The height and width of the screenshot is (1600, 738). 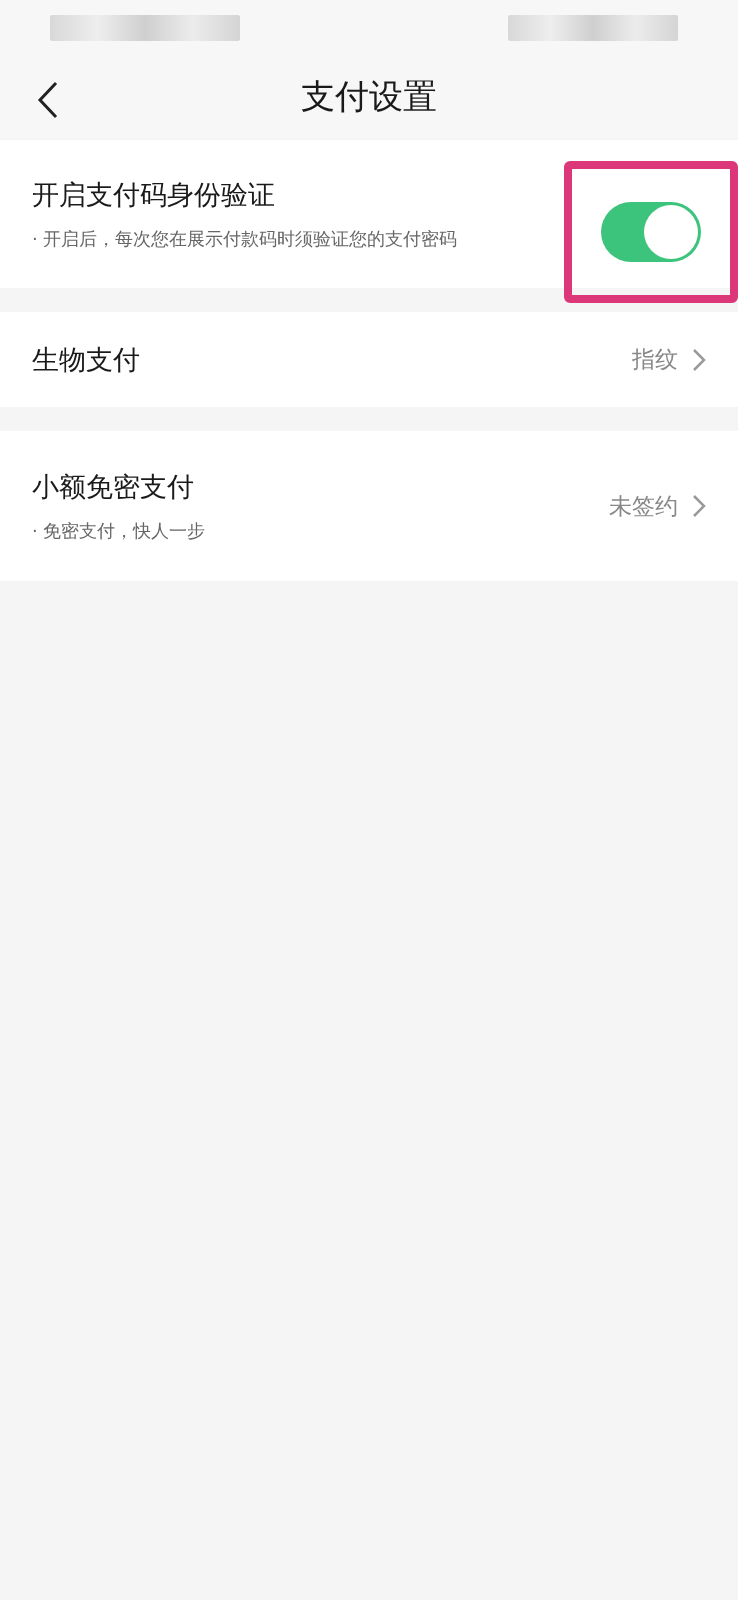 I want to click on setting-value: 未签约, so click(x=643, y=506).